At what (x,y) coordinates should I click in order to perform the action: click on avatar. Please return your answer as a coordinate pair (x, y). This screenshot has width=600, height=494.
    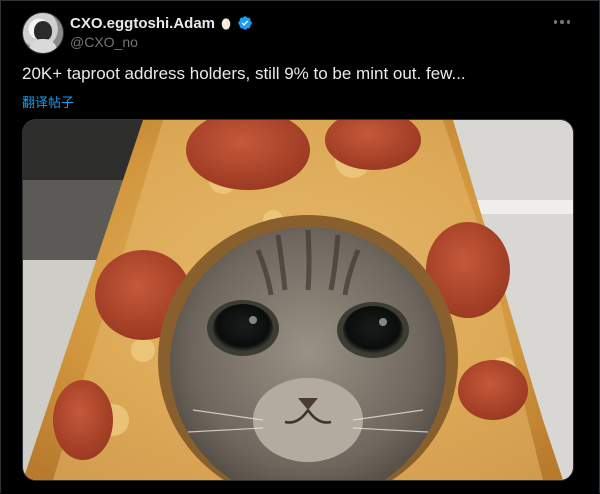
    Looking at the image, I should click on (43, 33).